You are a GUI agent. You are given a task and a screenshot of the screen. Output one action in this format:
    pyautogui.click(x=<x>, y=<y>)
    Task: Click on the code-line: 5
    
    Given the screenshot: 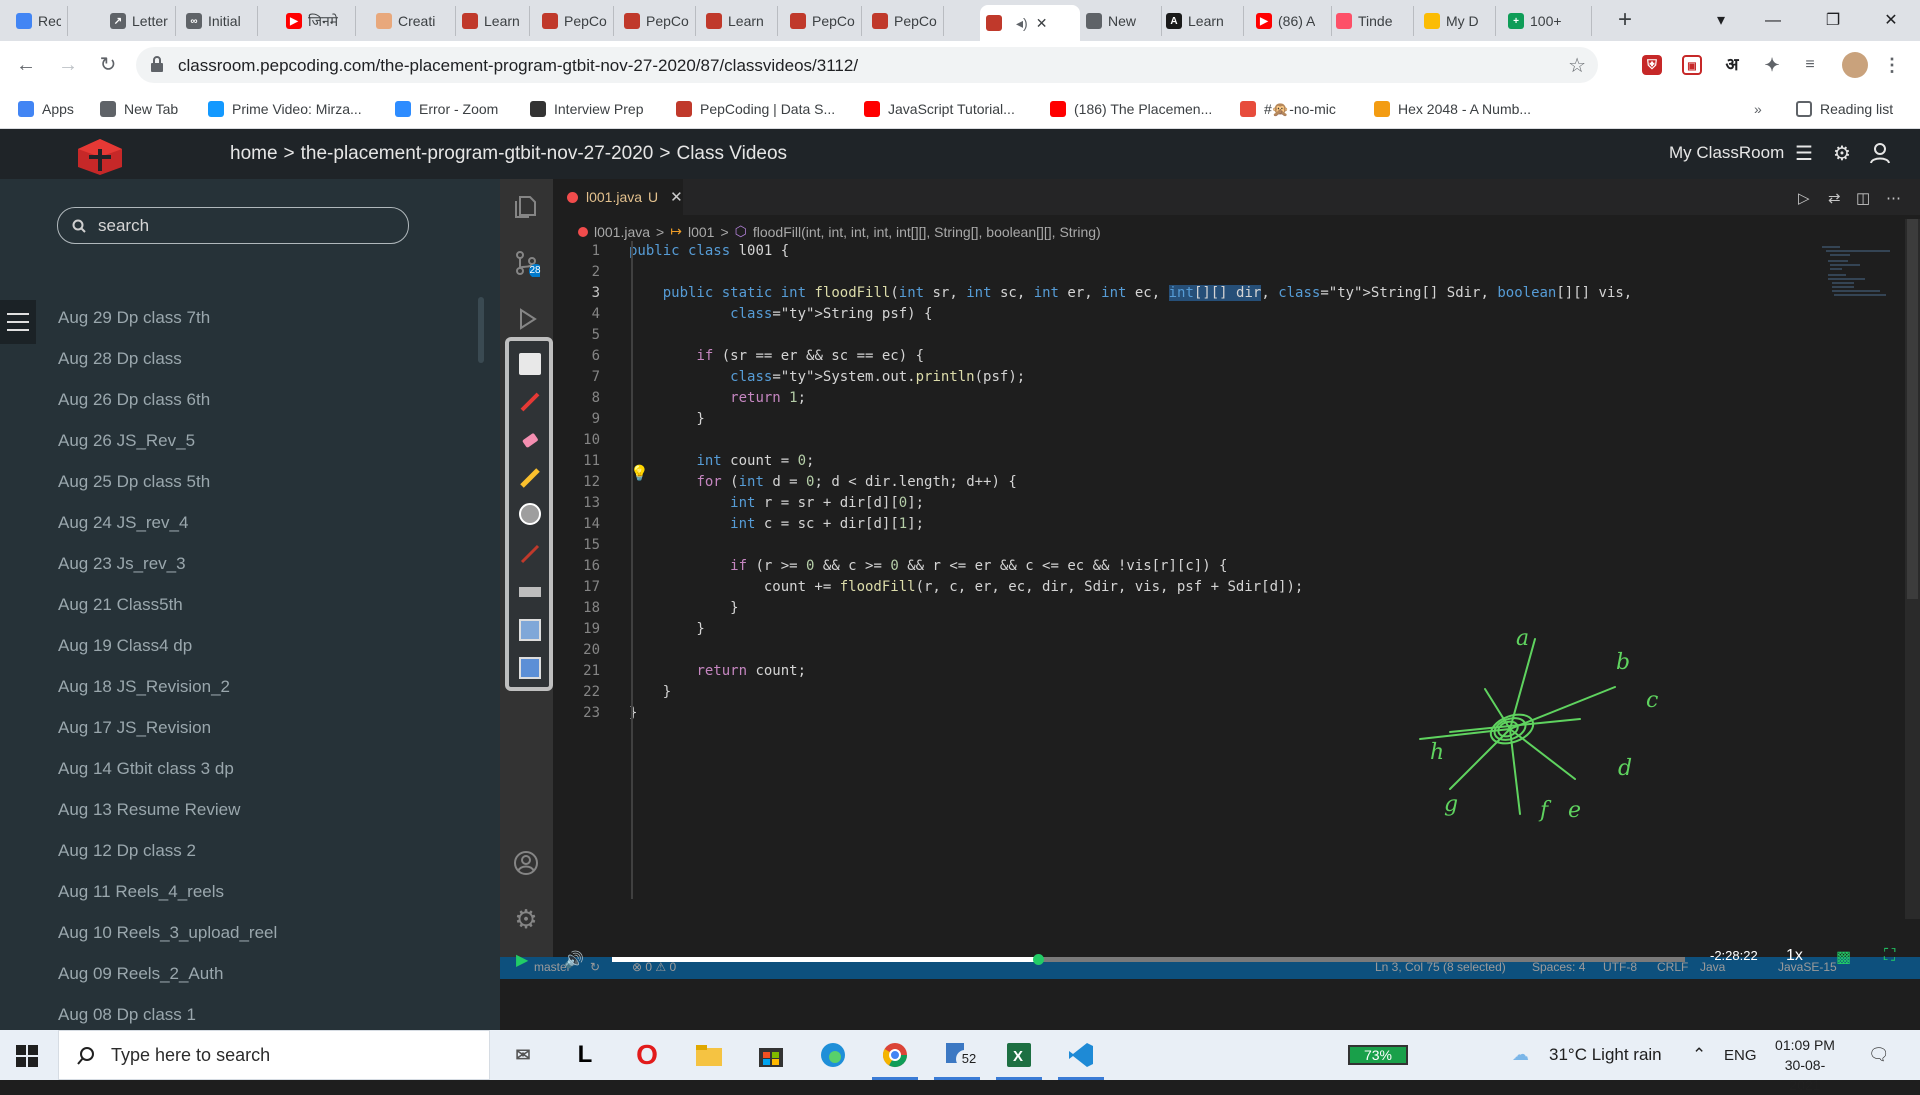 What is the action you would take?
    pyautogui.click(x=1185, y=337)
    